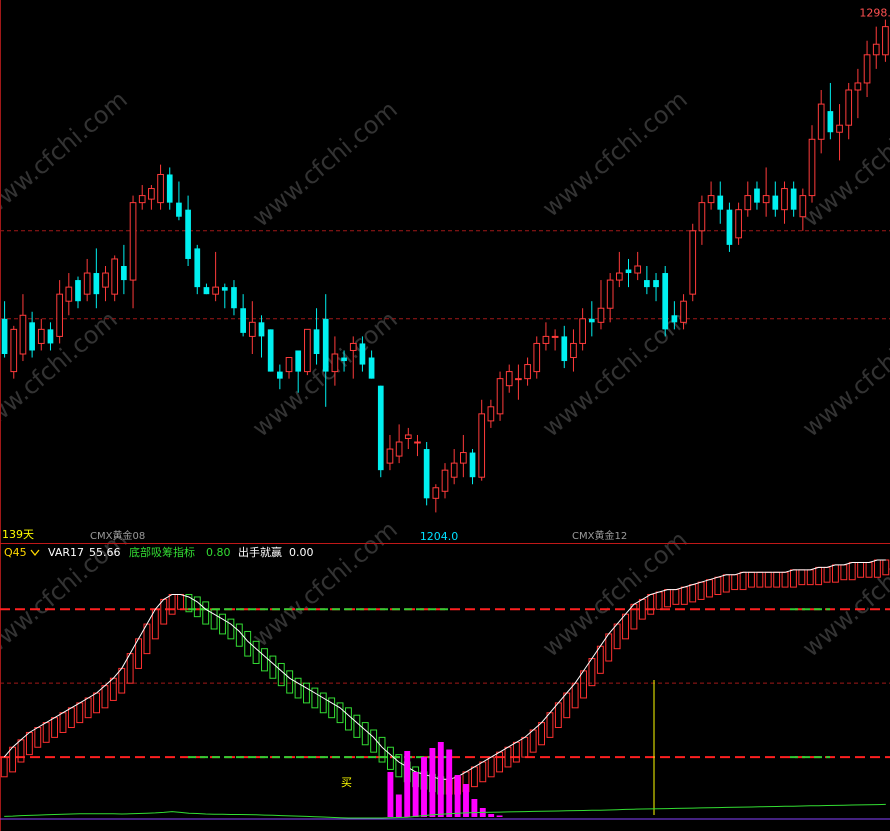 The height and width of the screenshot is (831, 890). Describe the element at coordinates (15, 552) in the screenshot. I see `indicator-name: Q45` at that location.